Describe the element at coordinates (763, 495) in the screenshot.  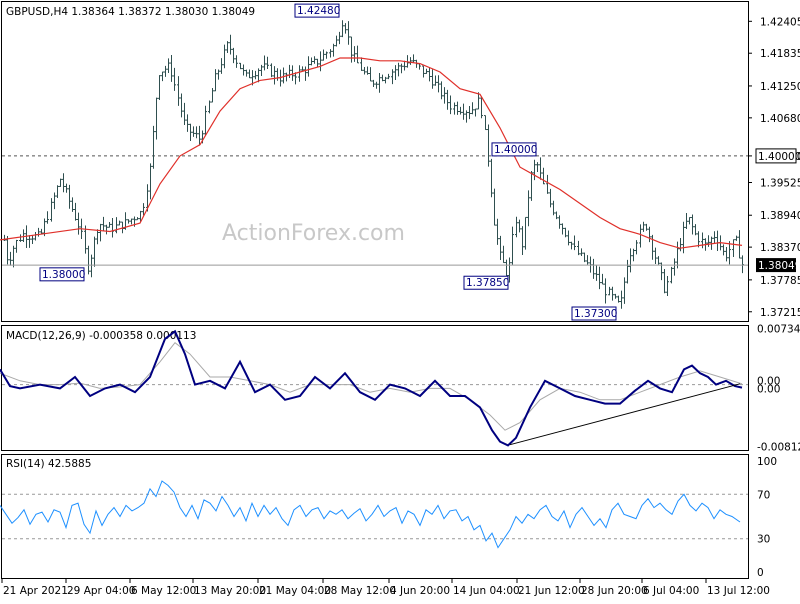
I see `rsi-tick-label: 70` at that location.